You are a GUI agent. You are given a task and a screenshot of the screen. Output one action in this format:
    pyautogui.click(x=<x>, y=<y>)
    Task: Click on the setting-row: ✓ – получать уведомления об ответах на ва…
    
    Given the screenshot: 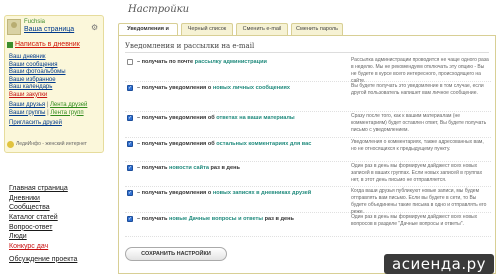 What is the action you would take?
    pyautogui.click(x=308, y=125)
    